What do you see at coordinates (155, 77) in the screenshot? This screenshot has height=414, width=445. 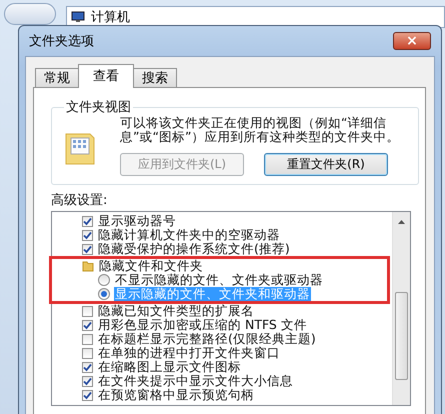 I see `tab: 搜索` at bounding box center [155, 77].